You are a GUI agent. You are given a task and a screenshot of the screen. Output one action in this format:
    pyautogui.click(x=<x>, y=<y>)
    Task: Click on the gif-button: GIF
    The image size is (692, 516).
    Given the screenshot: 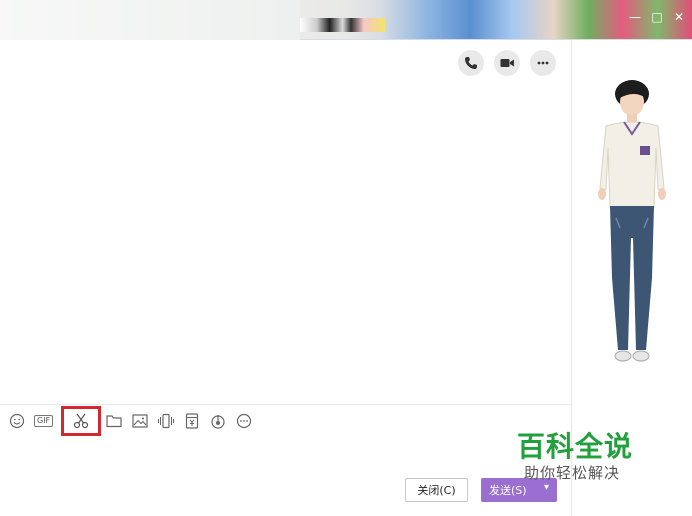 What is the action you would take?
    pyautogui.click(x=44, y=420)
    